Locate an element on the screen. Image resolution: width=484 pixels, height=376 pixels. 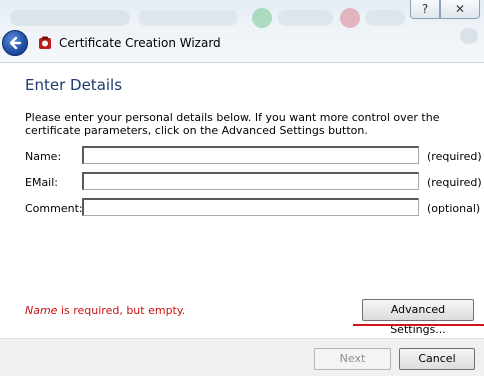
help-button: ? is located at coordinates (425, 9).